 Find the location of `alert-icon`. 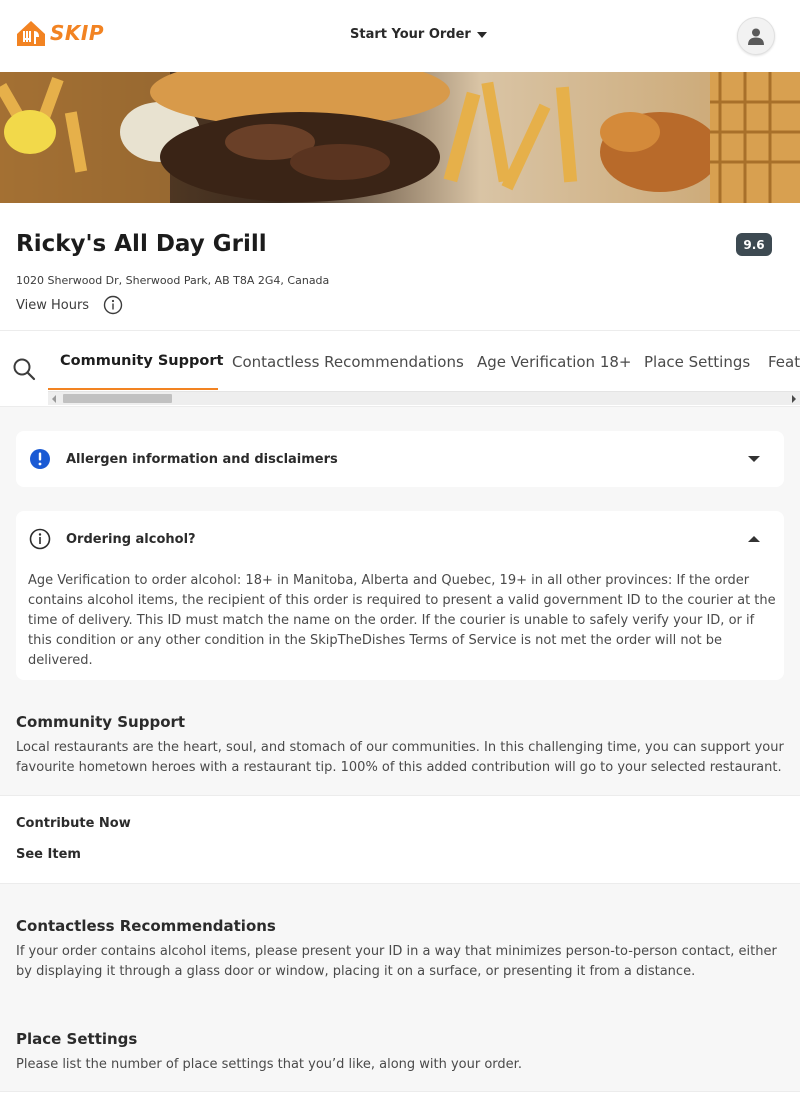

alert-icon is located at coordinates (40, 459).